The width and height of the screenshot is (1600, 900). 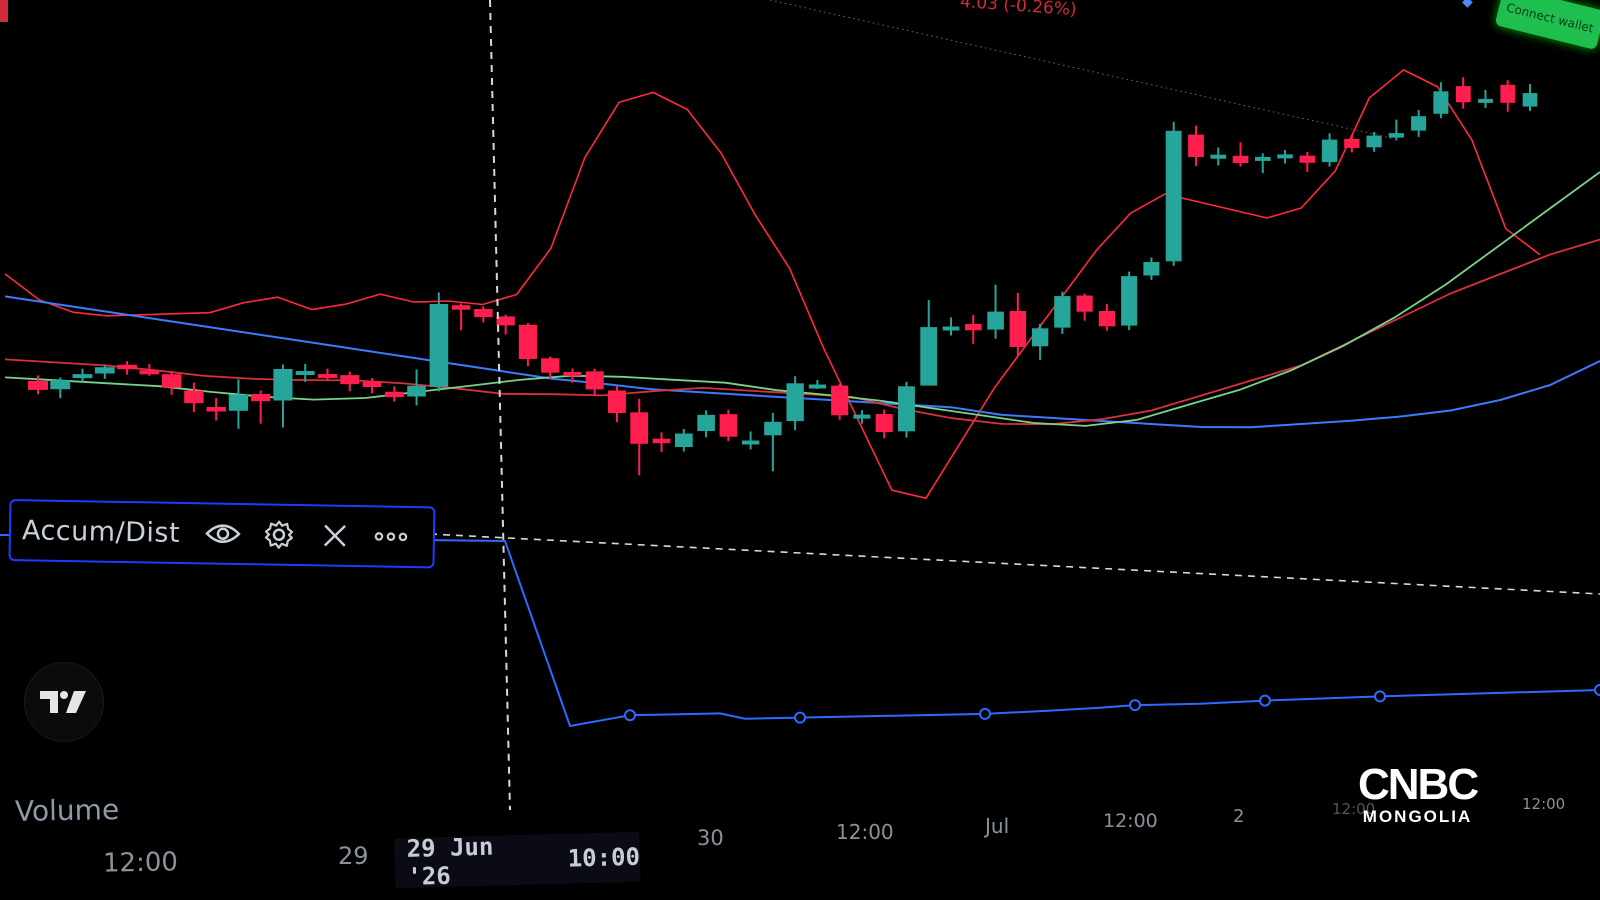 I want to click on time-axis-label: 2, so click(x=1239, y=816).